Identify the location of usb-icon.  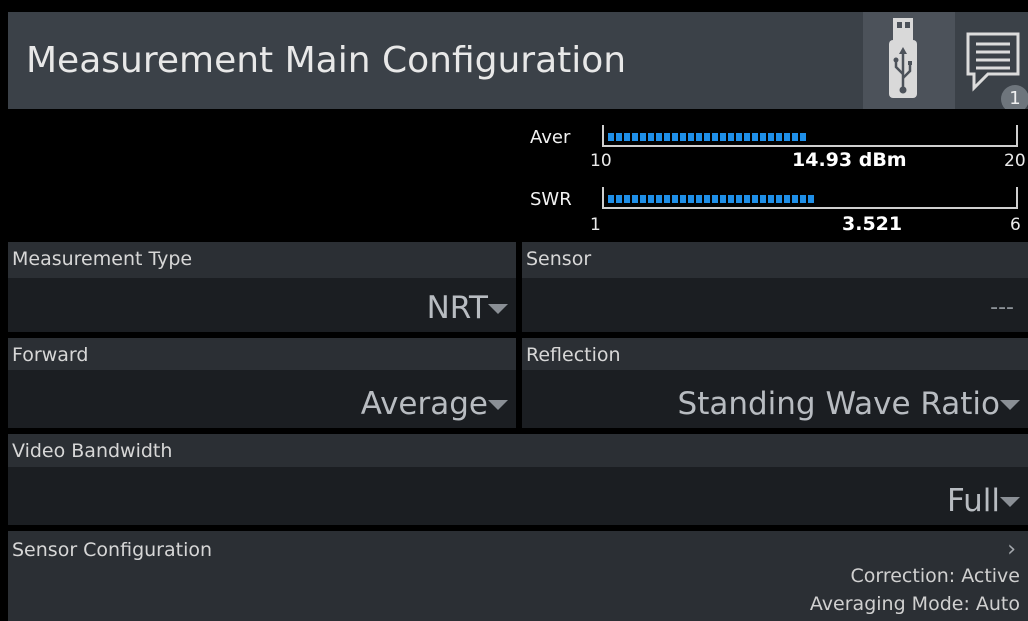
(903, 58).